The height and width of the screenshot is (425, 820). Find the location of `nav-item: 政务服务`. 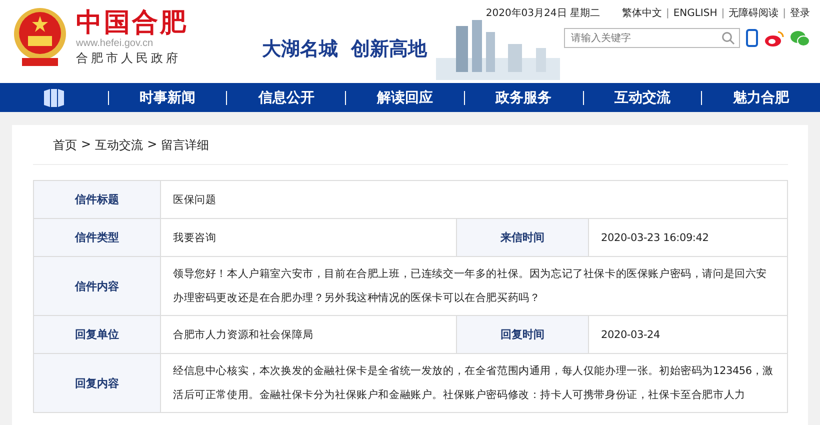

nav-item: 政务服务 is located at coordinates (523, 97).